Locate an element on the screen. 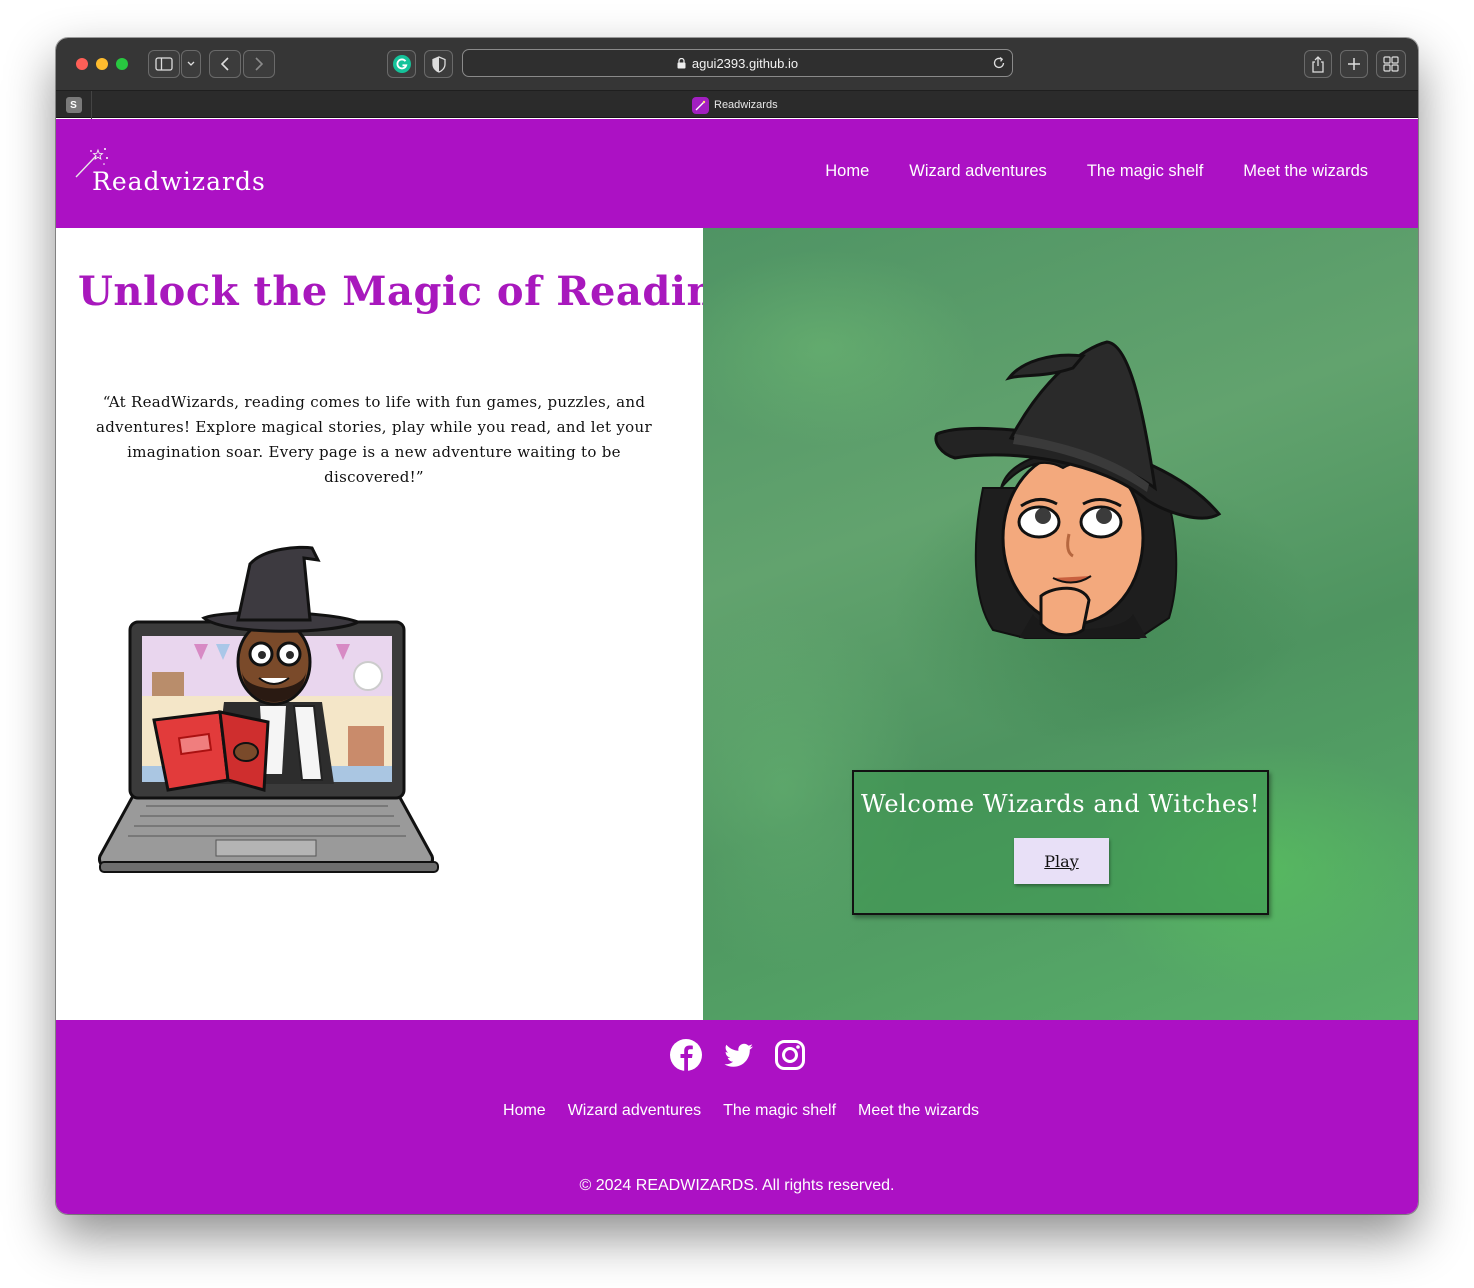 This screenshot has width=1474, height=1288. chevron-down-icon is located at coordinates (191, 63).